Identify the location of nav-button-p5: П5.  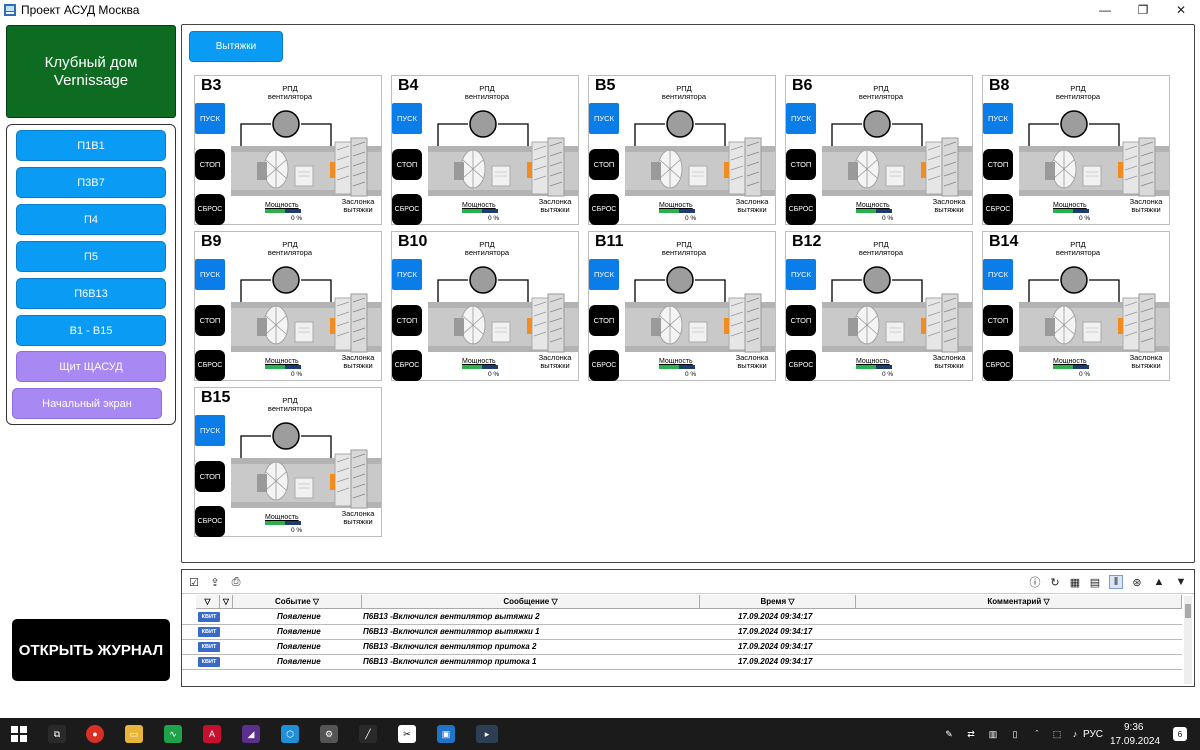
(91, 256).